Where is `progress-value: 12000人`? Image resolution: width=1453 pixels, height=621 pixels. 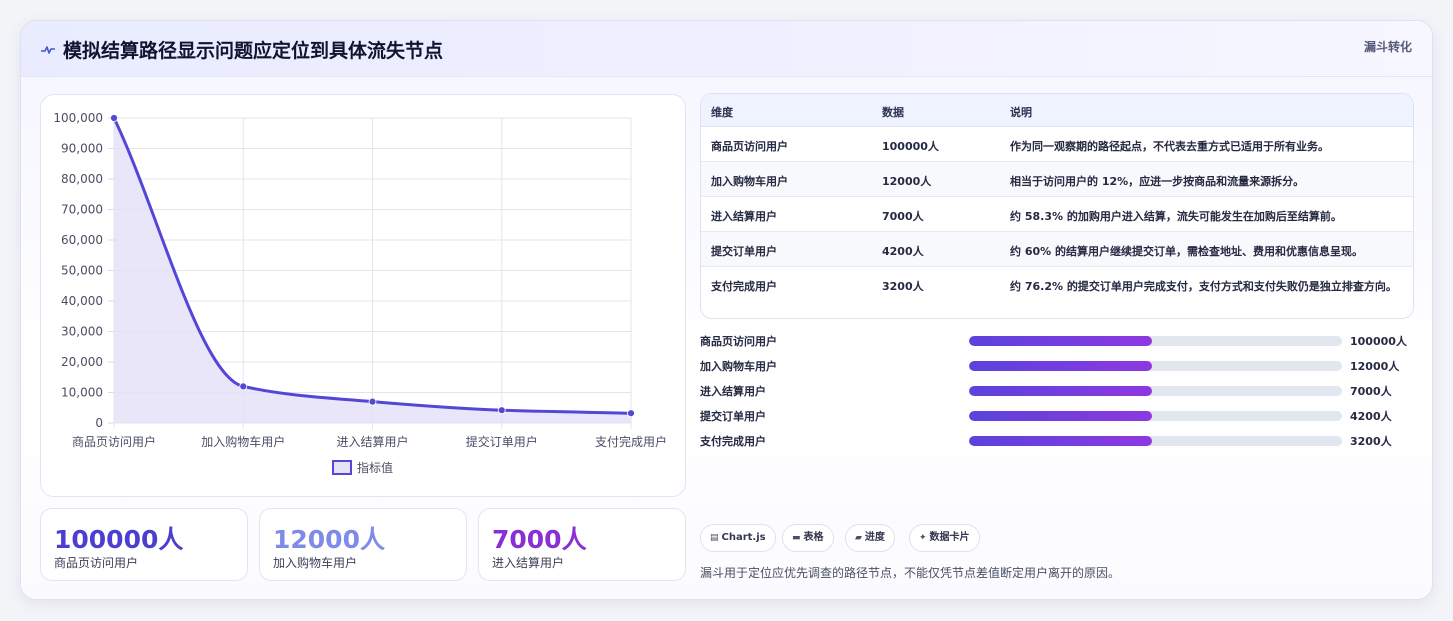
progress-value: 12000人 is located at coordinates (1375, 366).